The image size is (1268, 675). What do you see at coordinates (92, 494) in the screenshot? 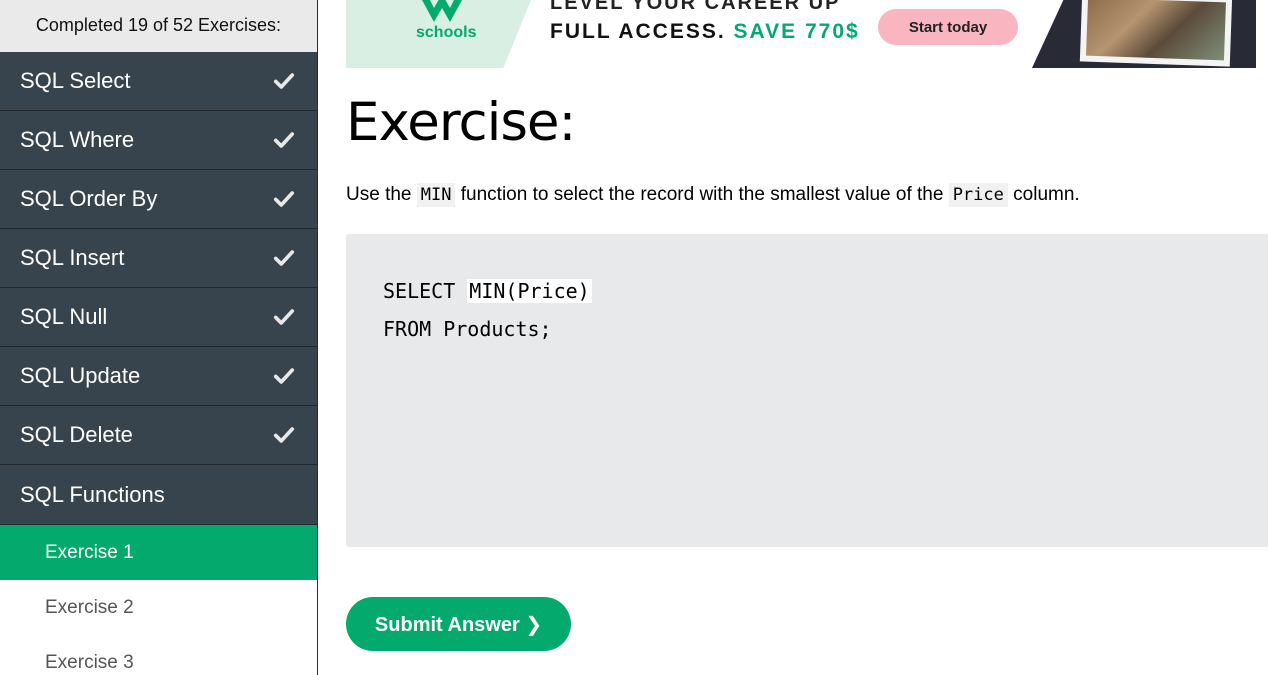
I see `sidebar-topic-label: SQL Functions` at bounding box center [92, 494].